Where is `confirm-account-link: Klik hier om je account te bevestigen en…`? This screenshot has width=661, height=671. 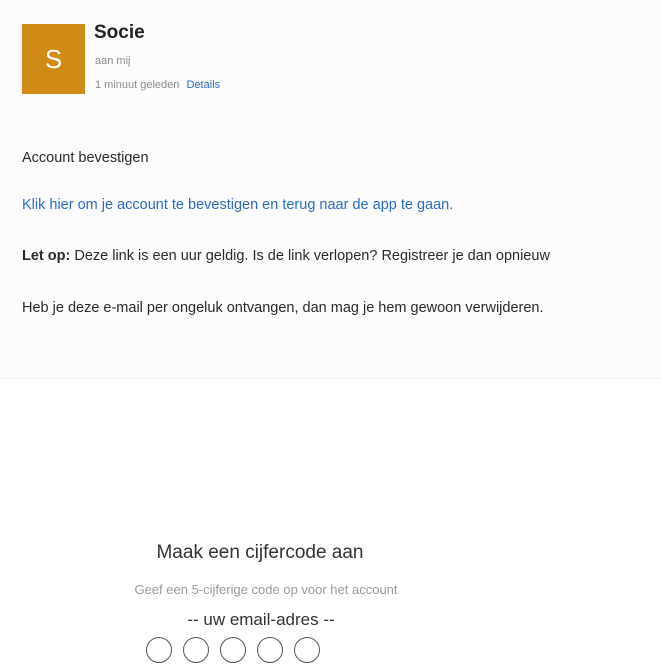
confirm-account-link: Klik hier om je account te bevestigen en… is located at coordinates (237, 205).